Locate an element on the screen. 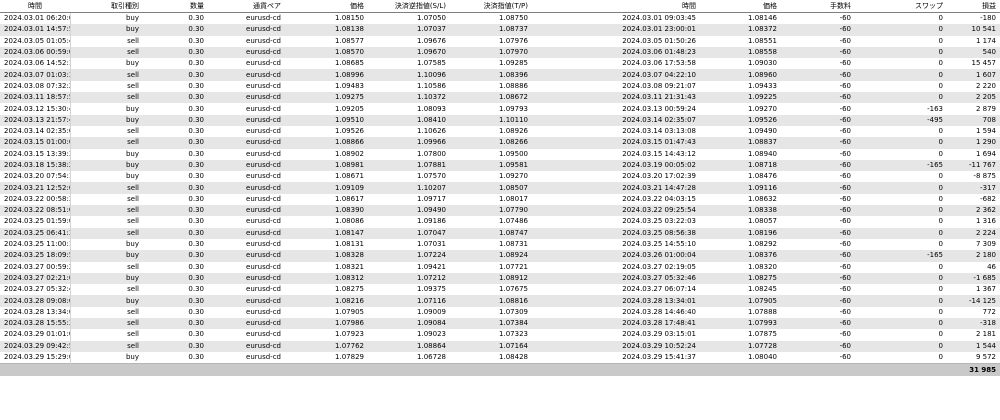 The image size is (1000, 420). col-header-symbol: 通貨ペア is located at coordinates (246, 6).